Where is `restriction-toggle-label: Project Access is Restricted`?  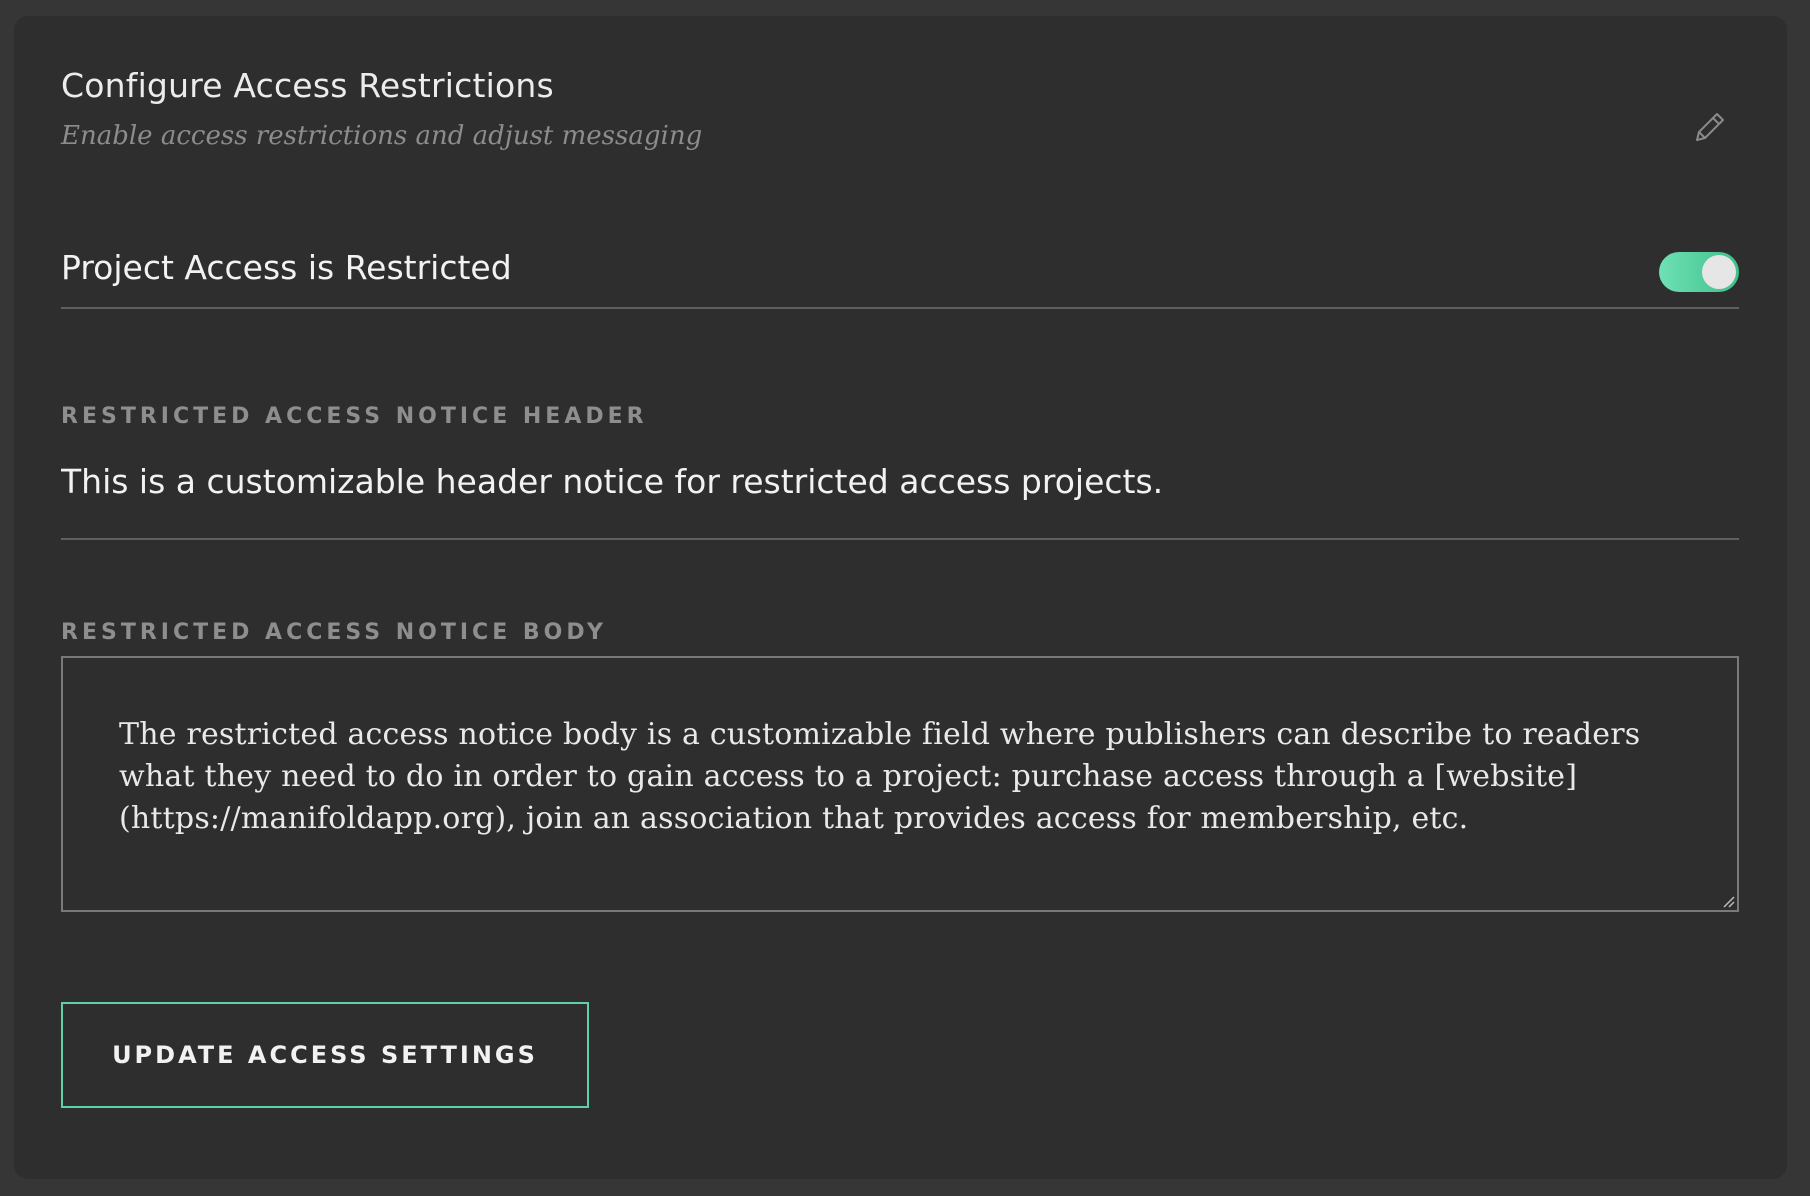 restriction-toggle-label: Project Access is Restricted is located at coordinates (286, 267).